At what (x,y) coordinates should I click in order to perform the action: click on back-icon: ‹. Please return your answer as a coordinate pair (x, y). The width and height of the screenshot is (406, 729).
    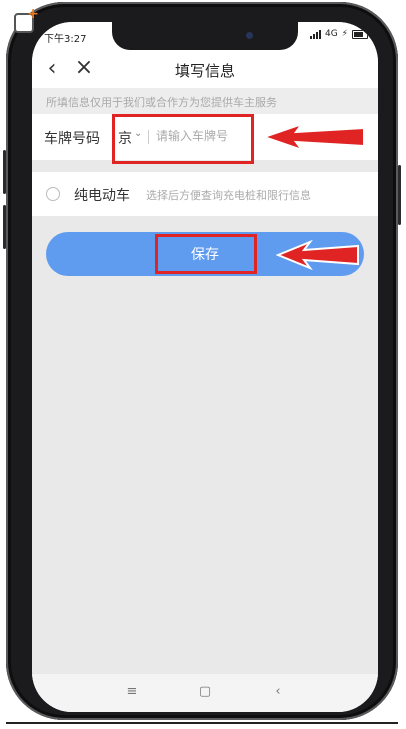
    Looking at the image, I should click on (278, 691).